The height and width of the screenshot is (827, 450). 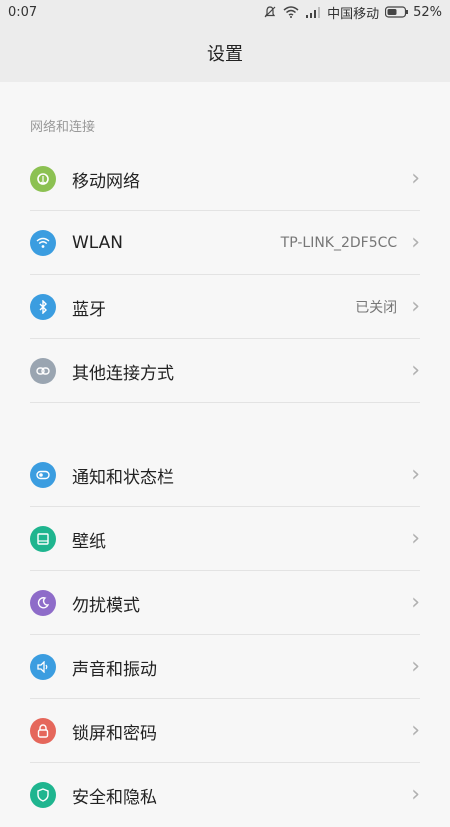 I want to click on status-icons: 中国移动 52%, so click(x=352, y=12).